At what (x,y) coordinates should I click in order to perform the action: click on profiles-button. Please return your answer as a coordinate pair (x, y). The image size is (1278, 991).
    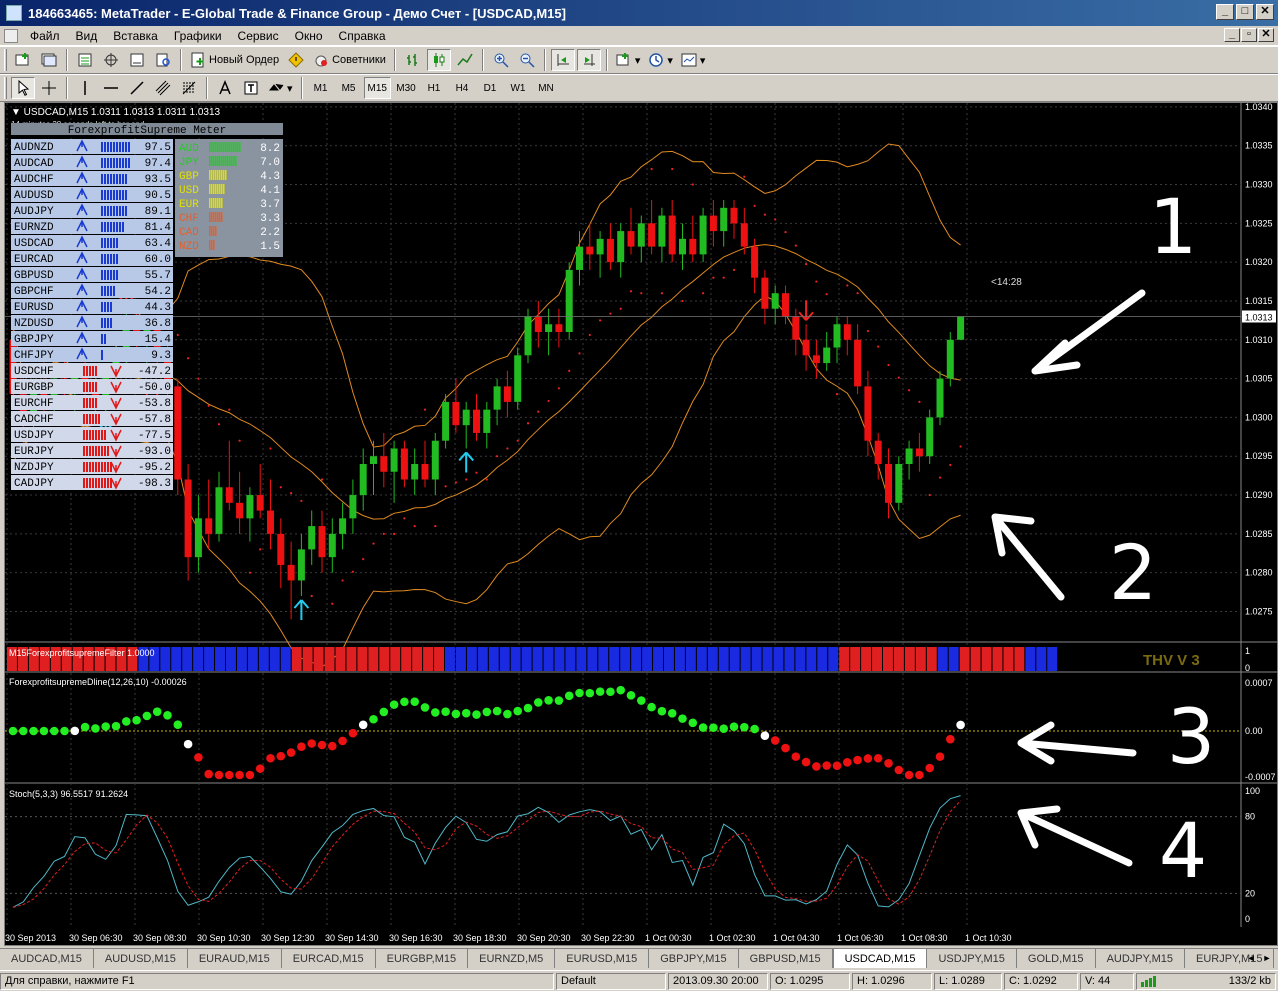
    Looking at the image, I should click on (49, 60).